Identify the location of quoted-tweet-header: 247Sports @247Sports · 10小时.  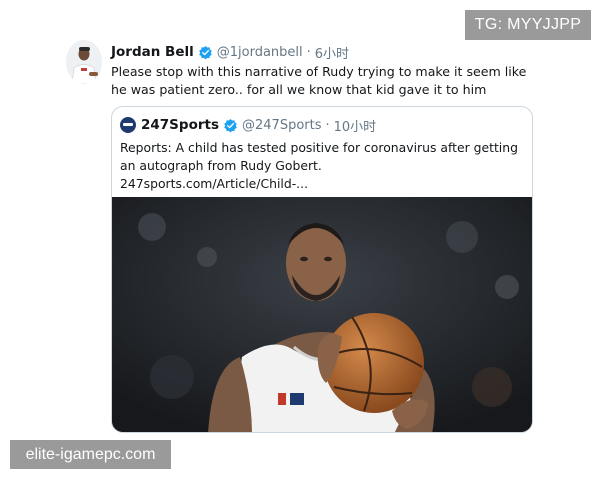
(248, 125).